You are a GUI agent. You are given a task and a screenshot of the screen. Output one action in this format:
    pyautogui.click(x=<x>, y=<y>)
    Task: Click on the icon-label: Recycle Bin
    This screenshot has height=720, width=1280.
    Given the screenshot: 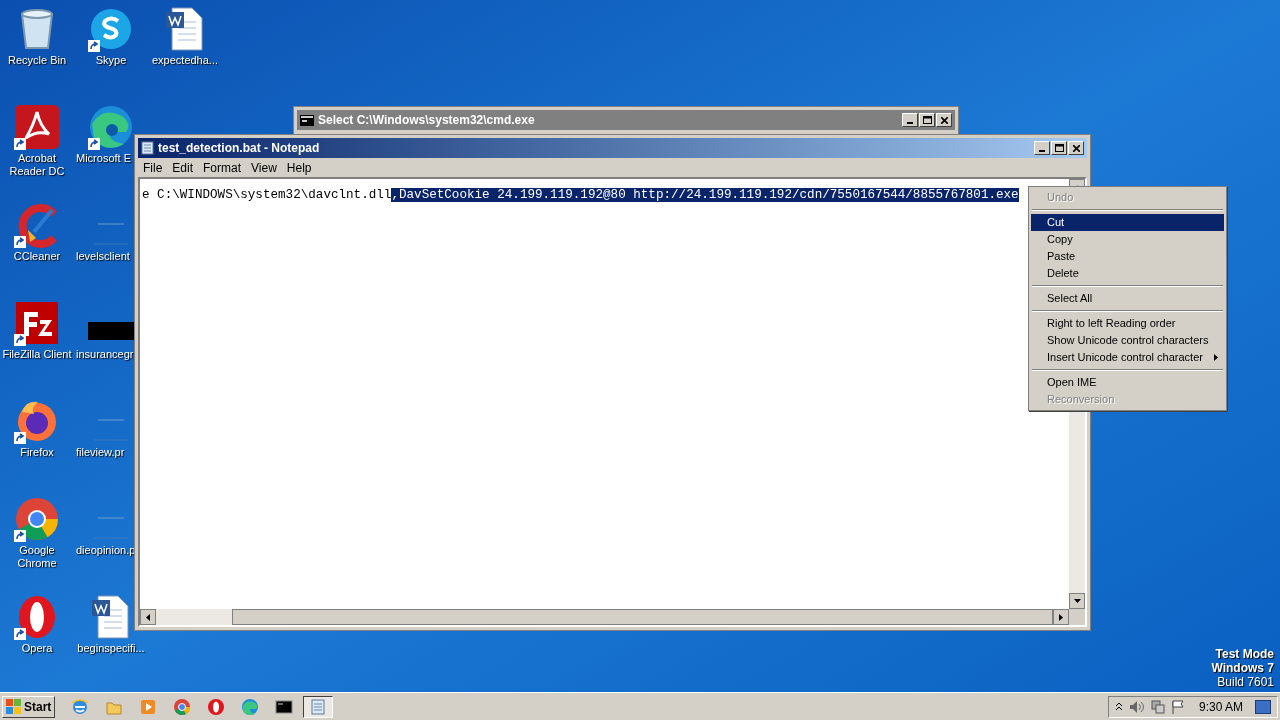 What is the action you would take?
    pyautogui.click(x=37, y=60)
    